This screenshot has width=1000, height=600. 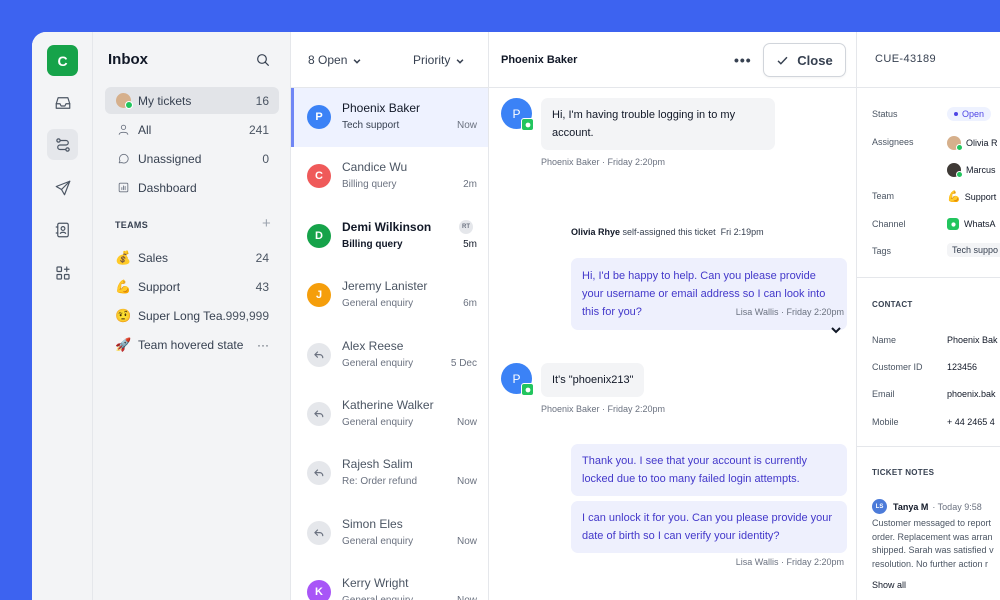 I want to click on sidebar-item-dashboard: Dashboard, so click(x=192, y=187).